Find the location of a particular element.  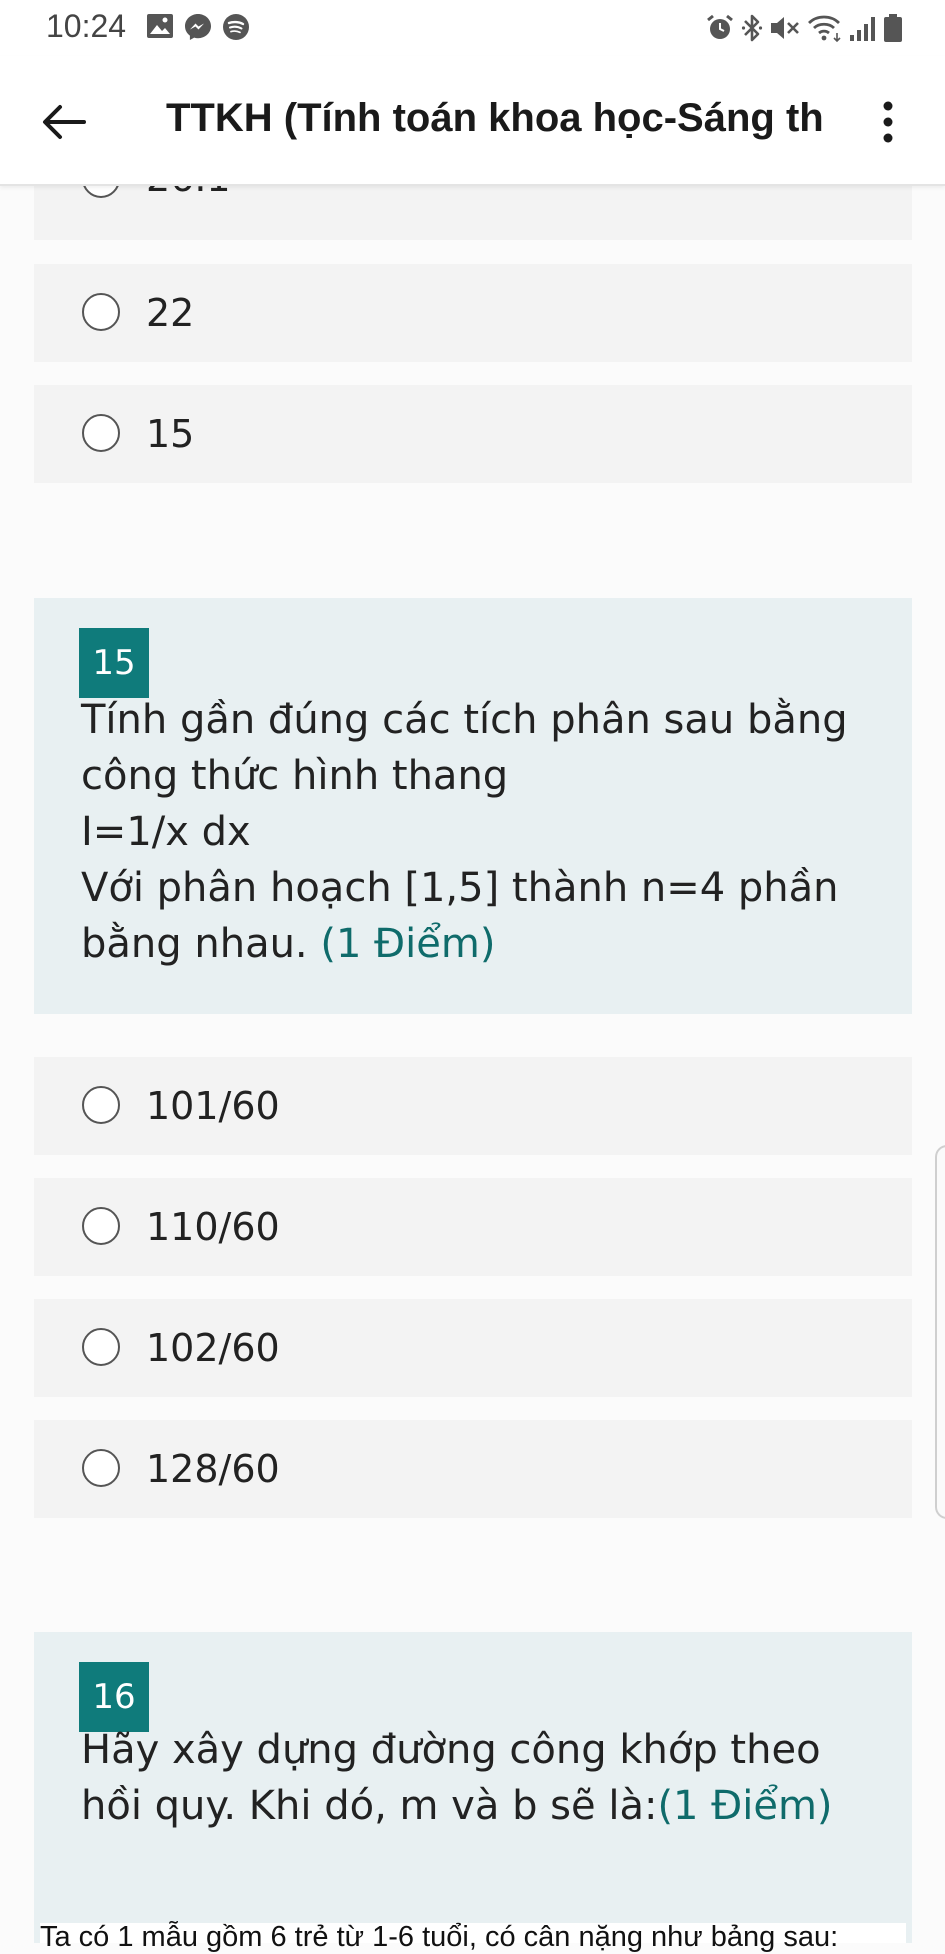

option-102-60: 102/60 is located at coordinates (473, 1348).